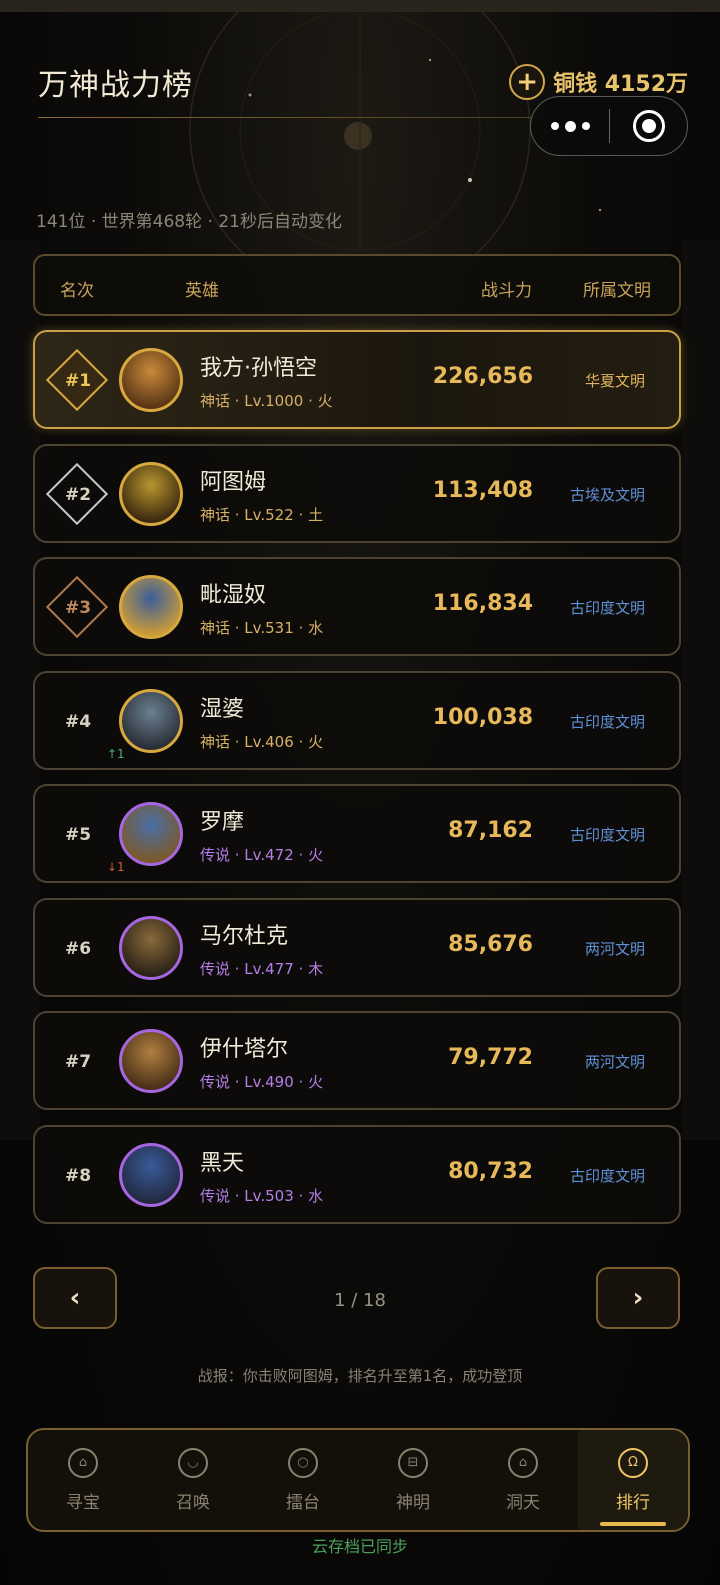 This screenshot has width=720, height=1585. I want to click on ranking-subinfo: 141位 · 世界第468轮 · 21秒后自动变化, so click(189, 222).